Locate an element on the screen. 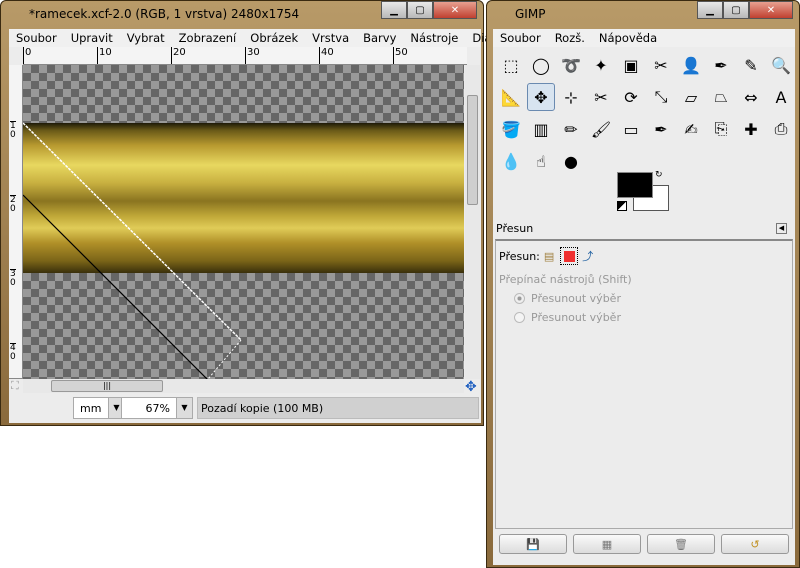  tool-paths: ✒ is located at coordinates (721, 65).